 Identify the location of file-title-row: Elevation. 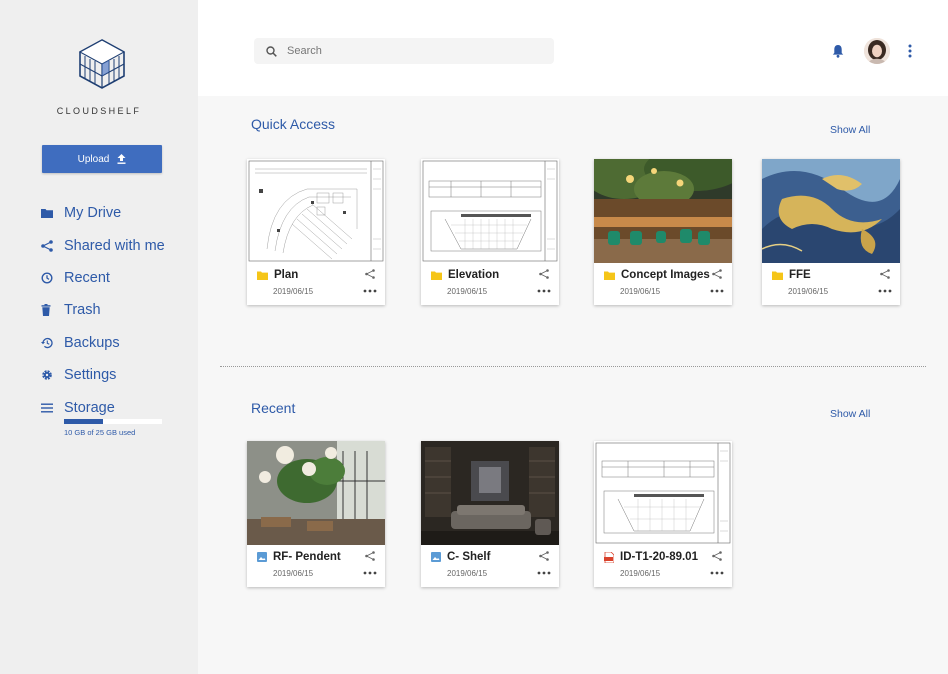
(492, 275).